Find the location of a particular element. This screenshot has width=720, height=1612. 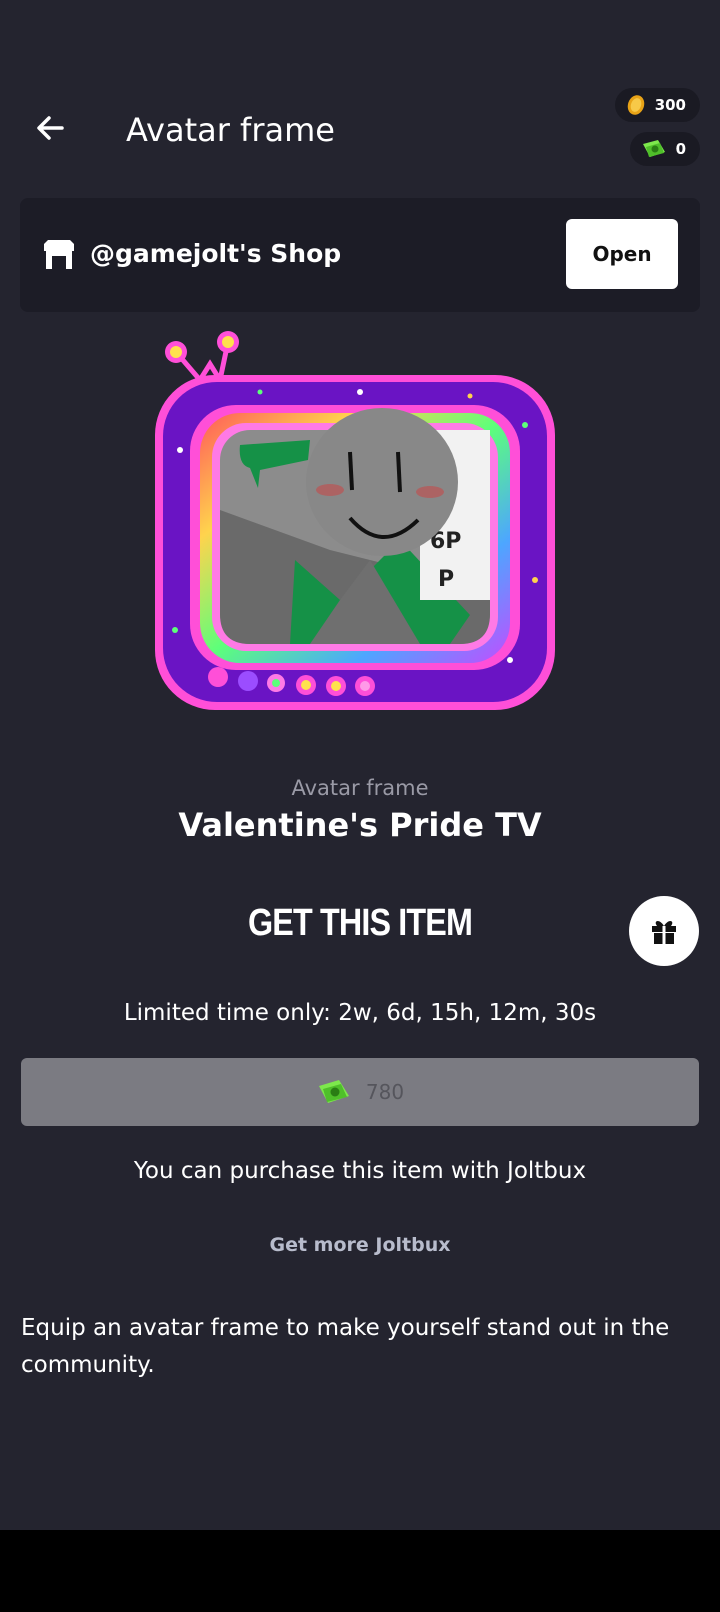

purchase-note: You can purchase this item with Joltbux is located at coordinates (360, 1171).